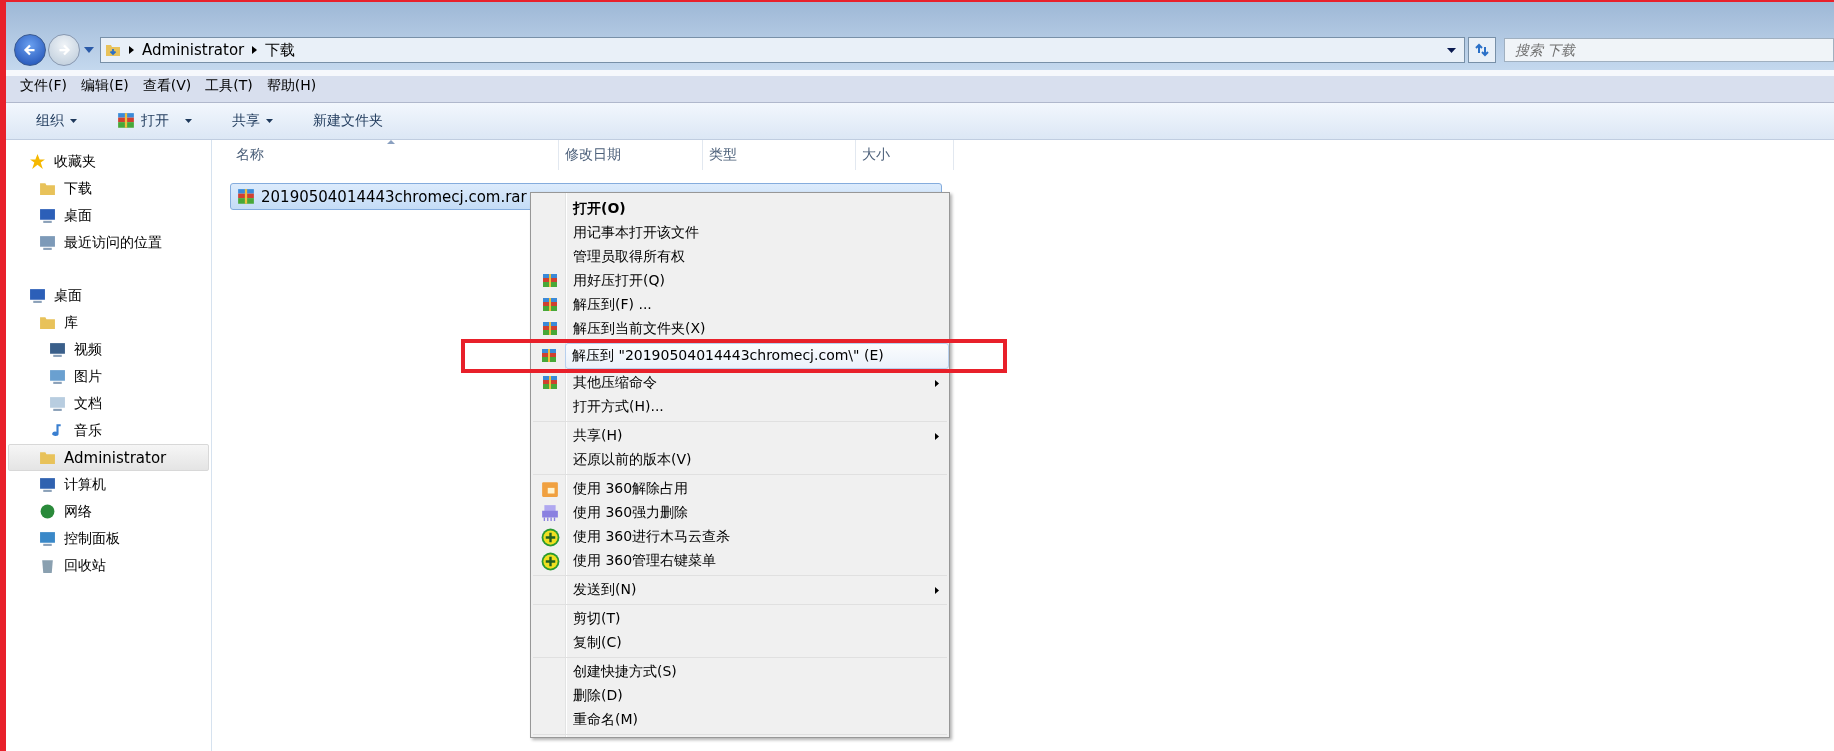 The width and height of the screenshot is (1834, 751). I want to click on sidebar-item: 视频, so click(108, 349).